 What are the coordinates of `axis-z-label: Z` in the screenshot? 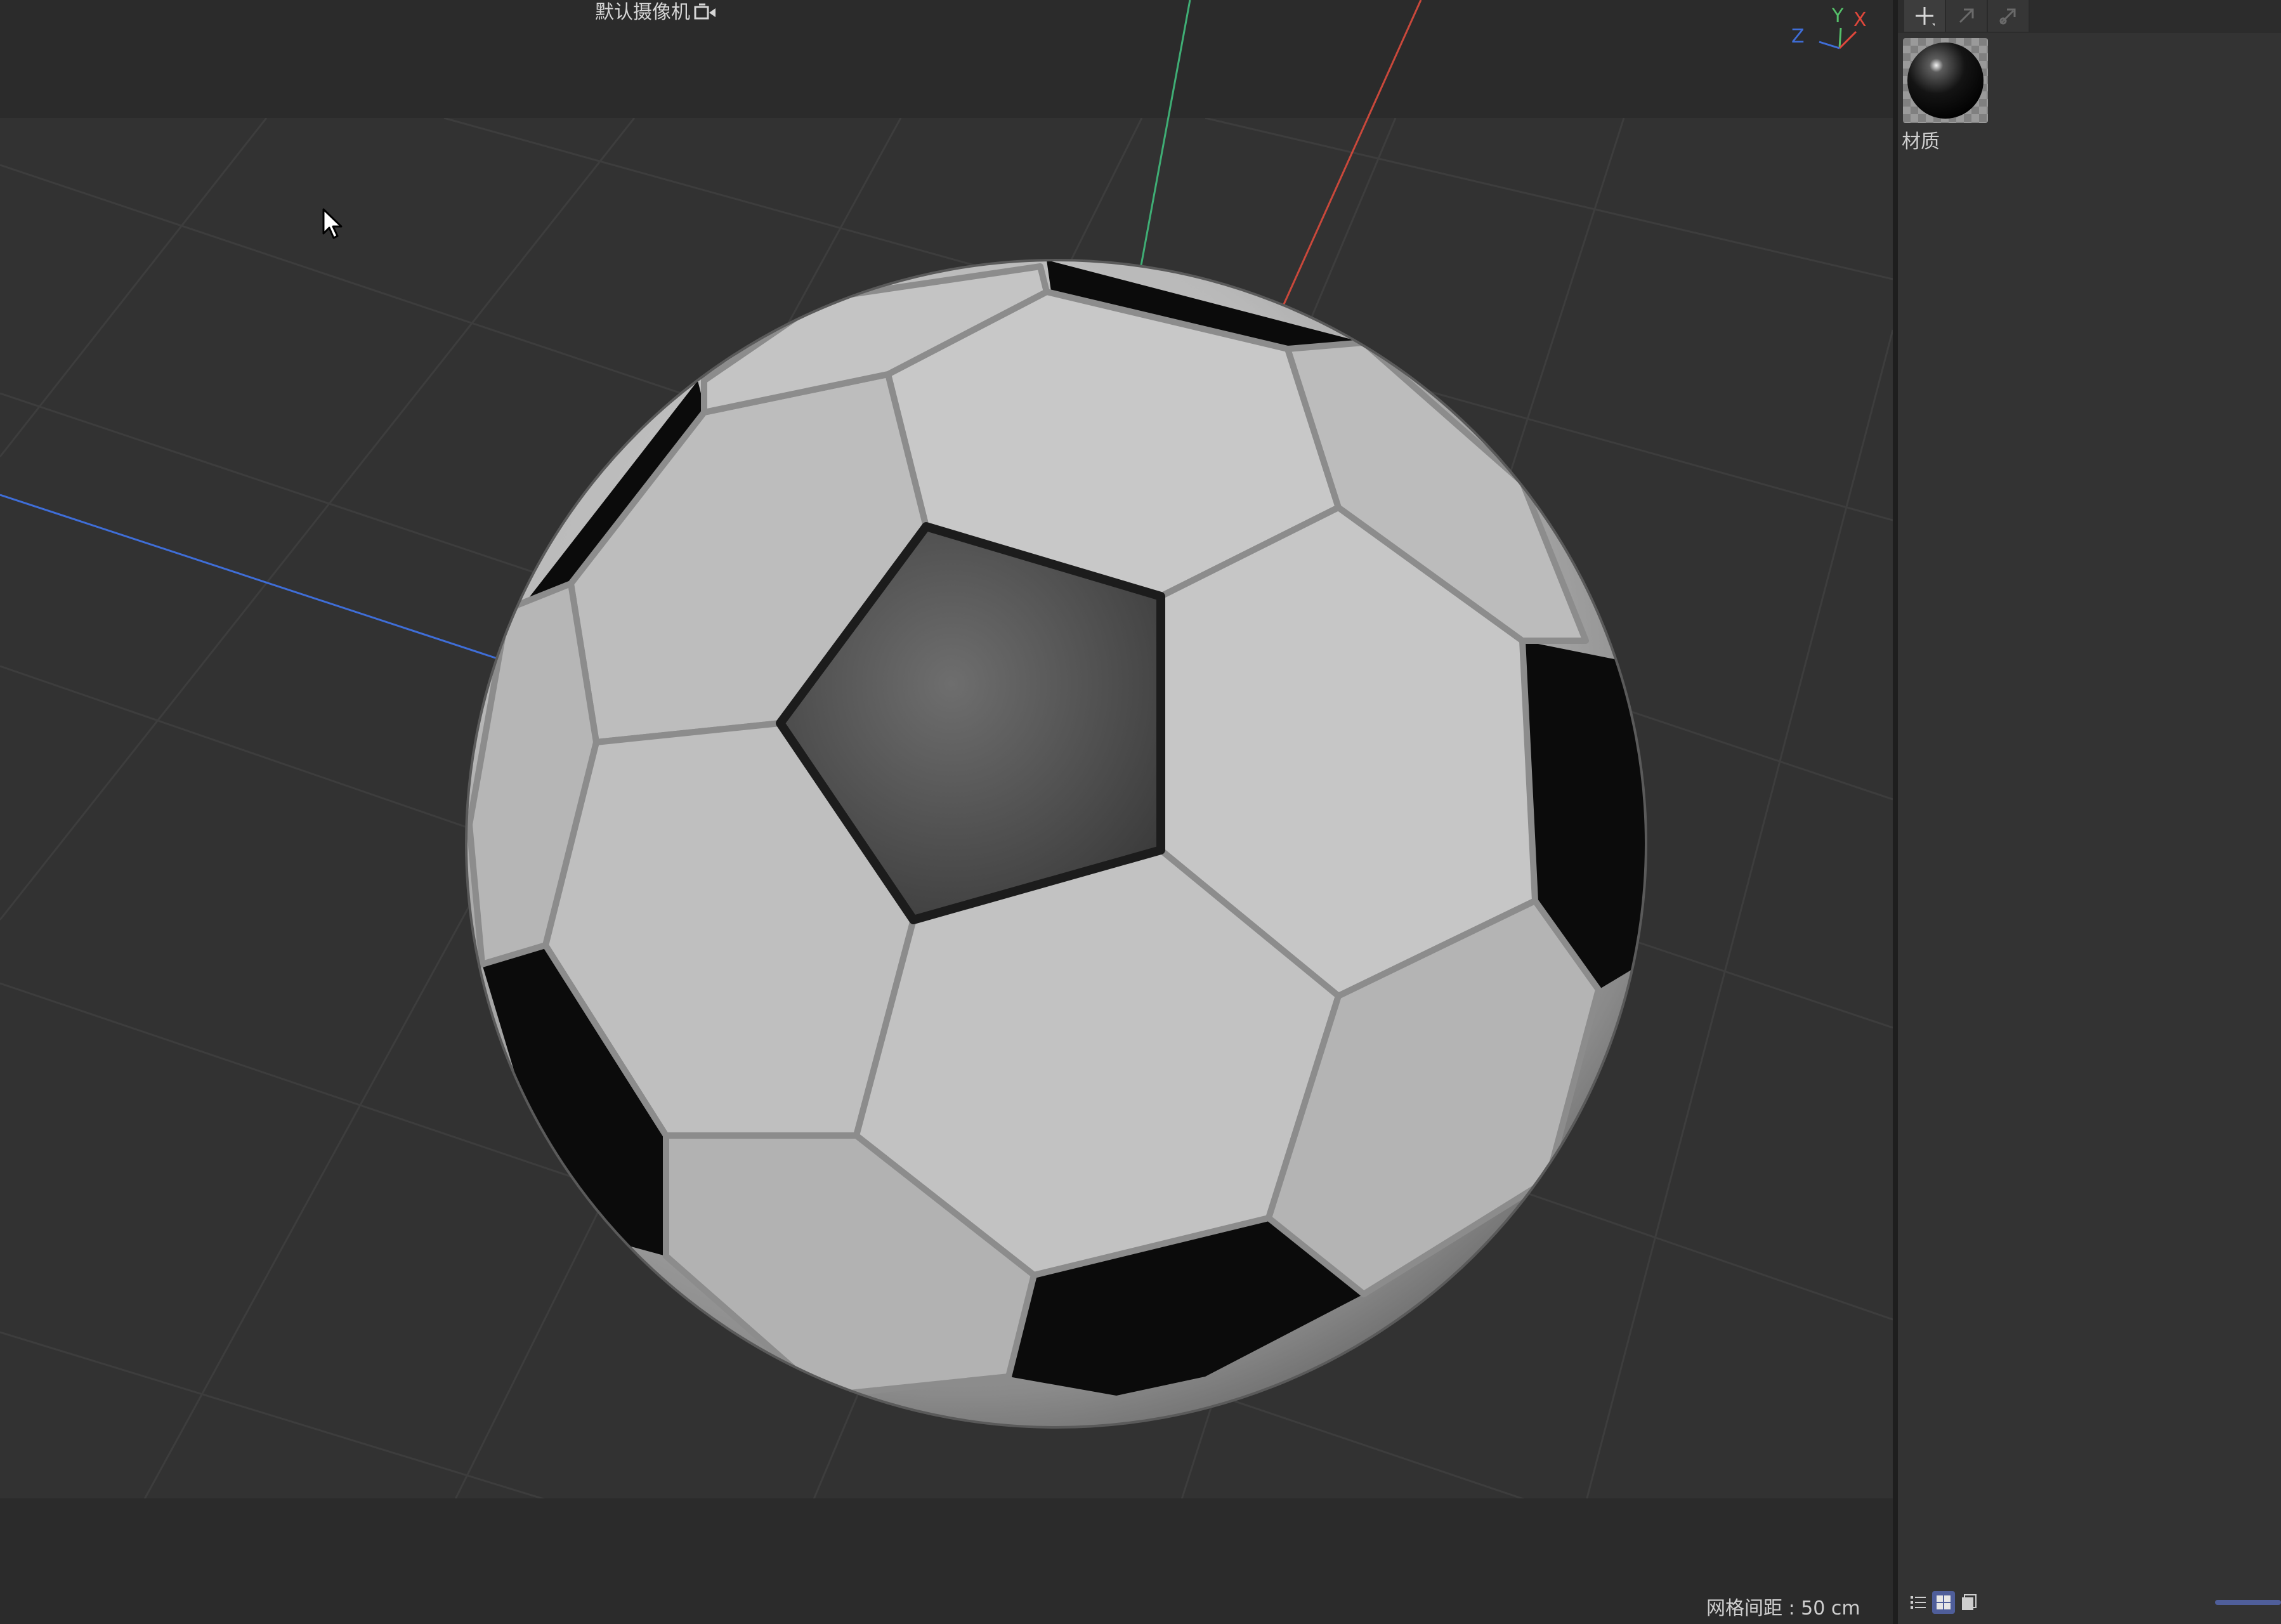 It's located at (1798, 37).